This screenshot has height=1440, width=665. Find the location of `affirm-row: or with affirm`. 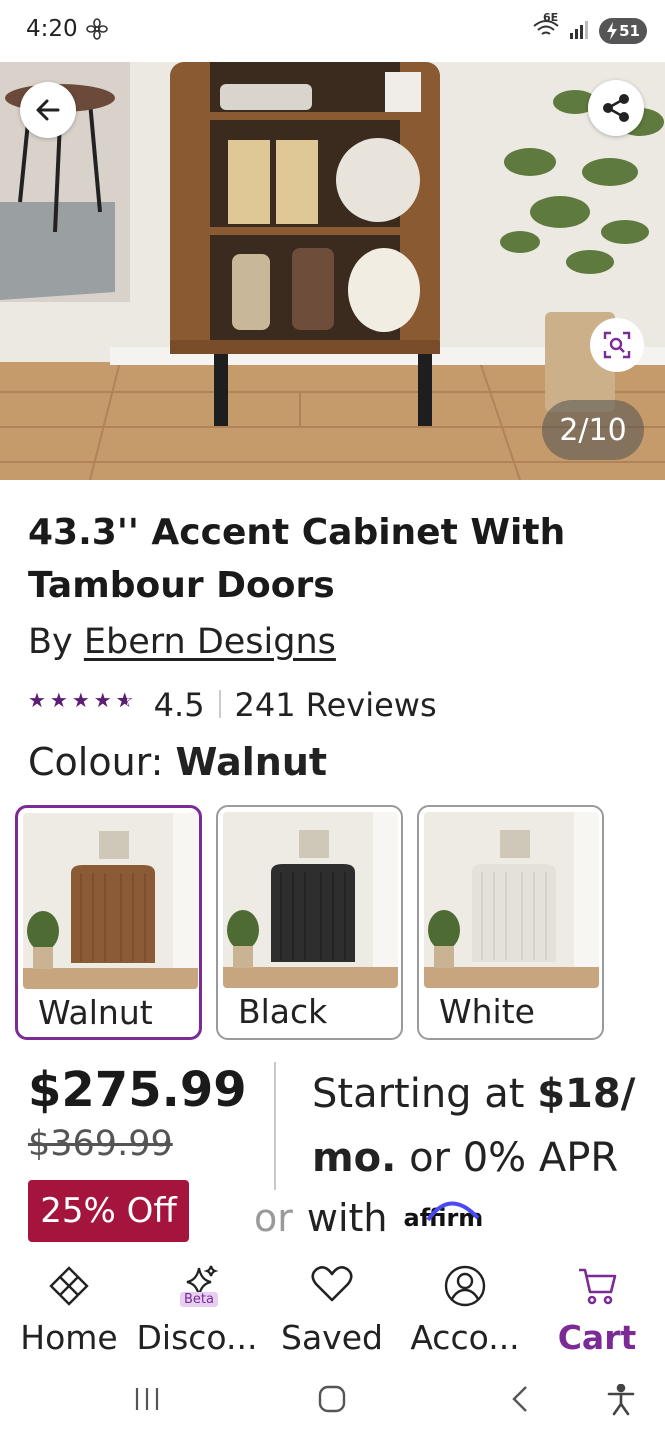

affirm-row: or with affirm is located at coordinates (368, 1218).